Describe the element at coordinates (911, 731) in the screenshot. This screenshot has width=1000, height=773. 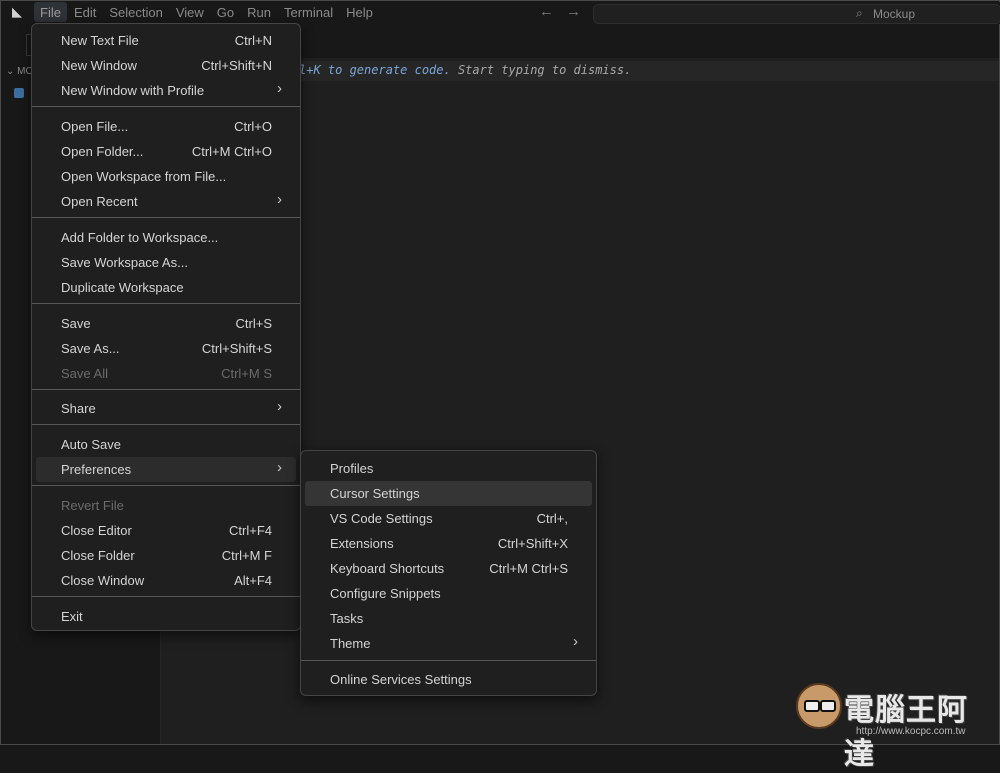
I see `watermark-url: http://www.kocpc.com.tw` at that location.